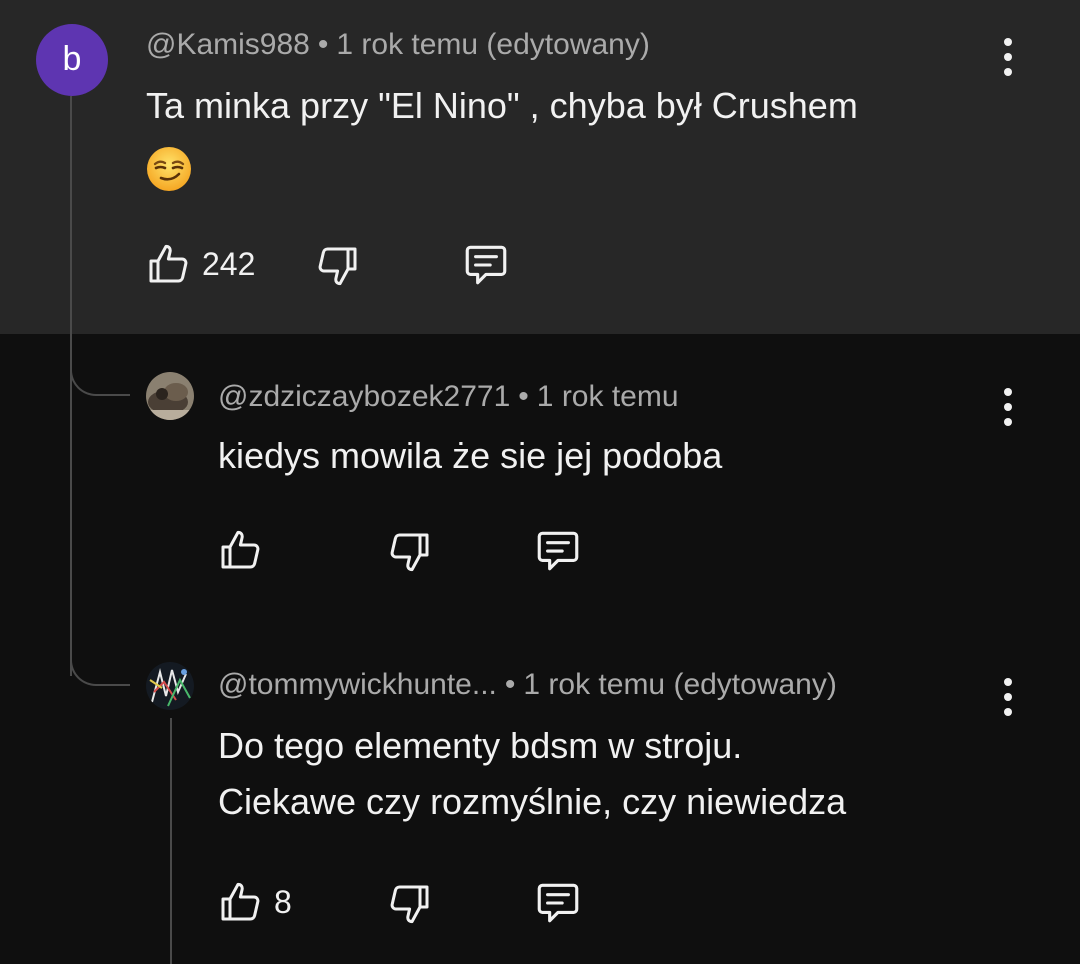  Describe the element at coordinates (228, 44) in the screenshot. I see `author-name: @Kamis988` at that location.